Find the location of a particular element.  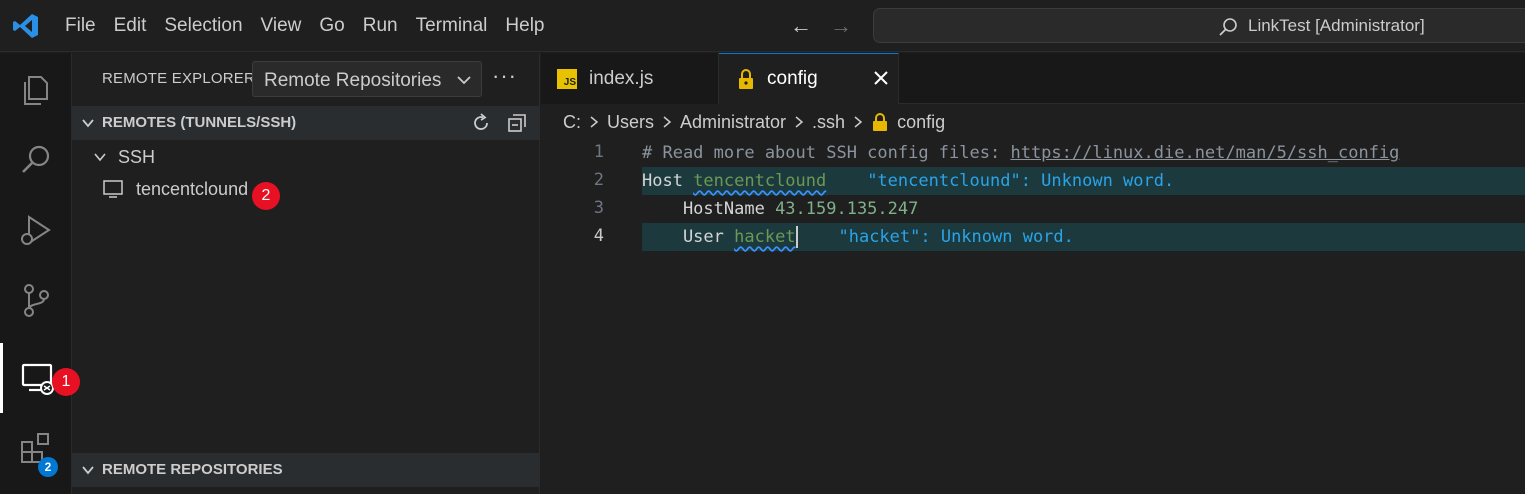

code-comment: # Read more about SSH config files: is located at coordinates (826, 153).